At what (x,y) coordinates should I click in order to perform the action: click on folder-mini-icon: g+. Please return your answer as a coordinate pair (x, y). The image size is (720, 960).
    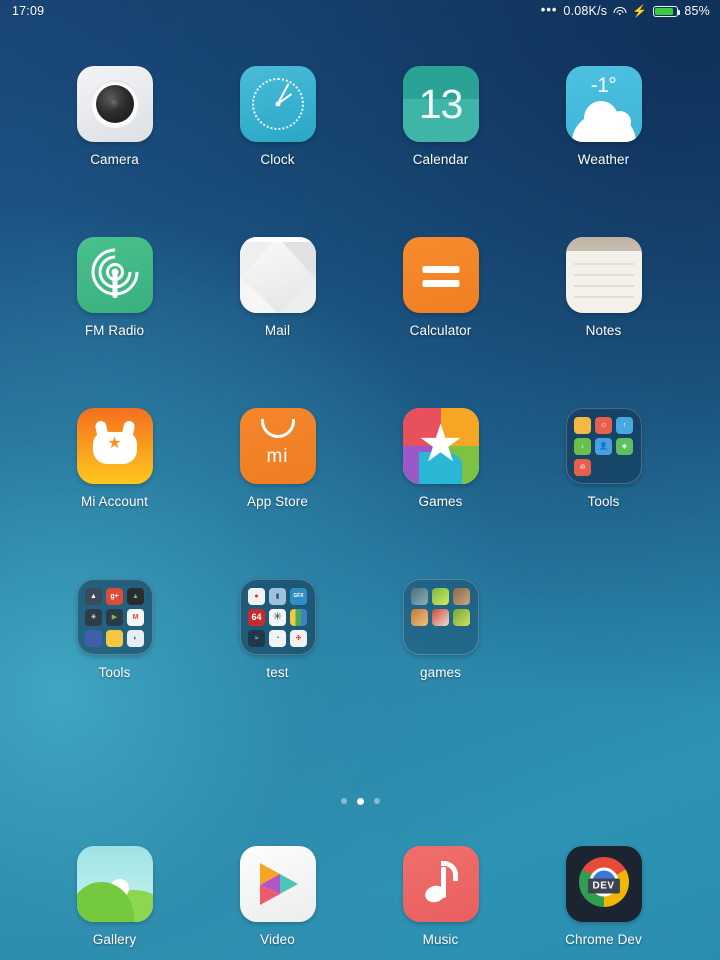
    Looking at the image, I should click on (114, 596).